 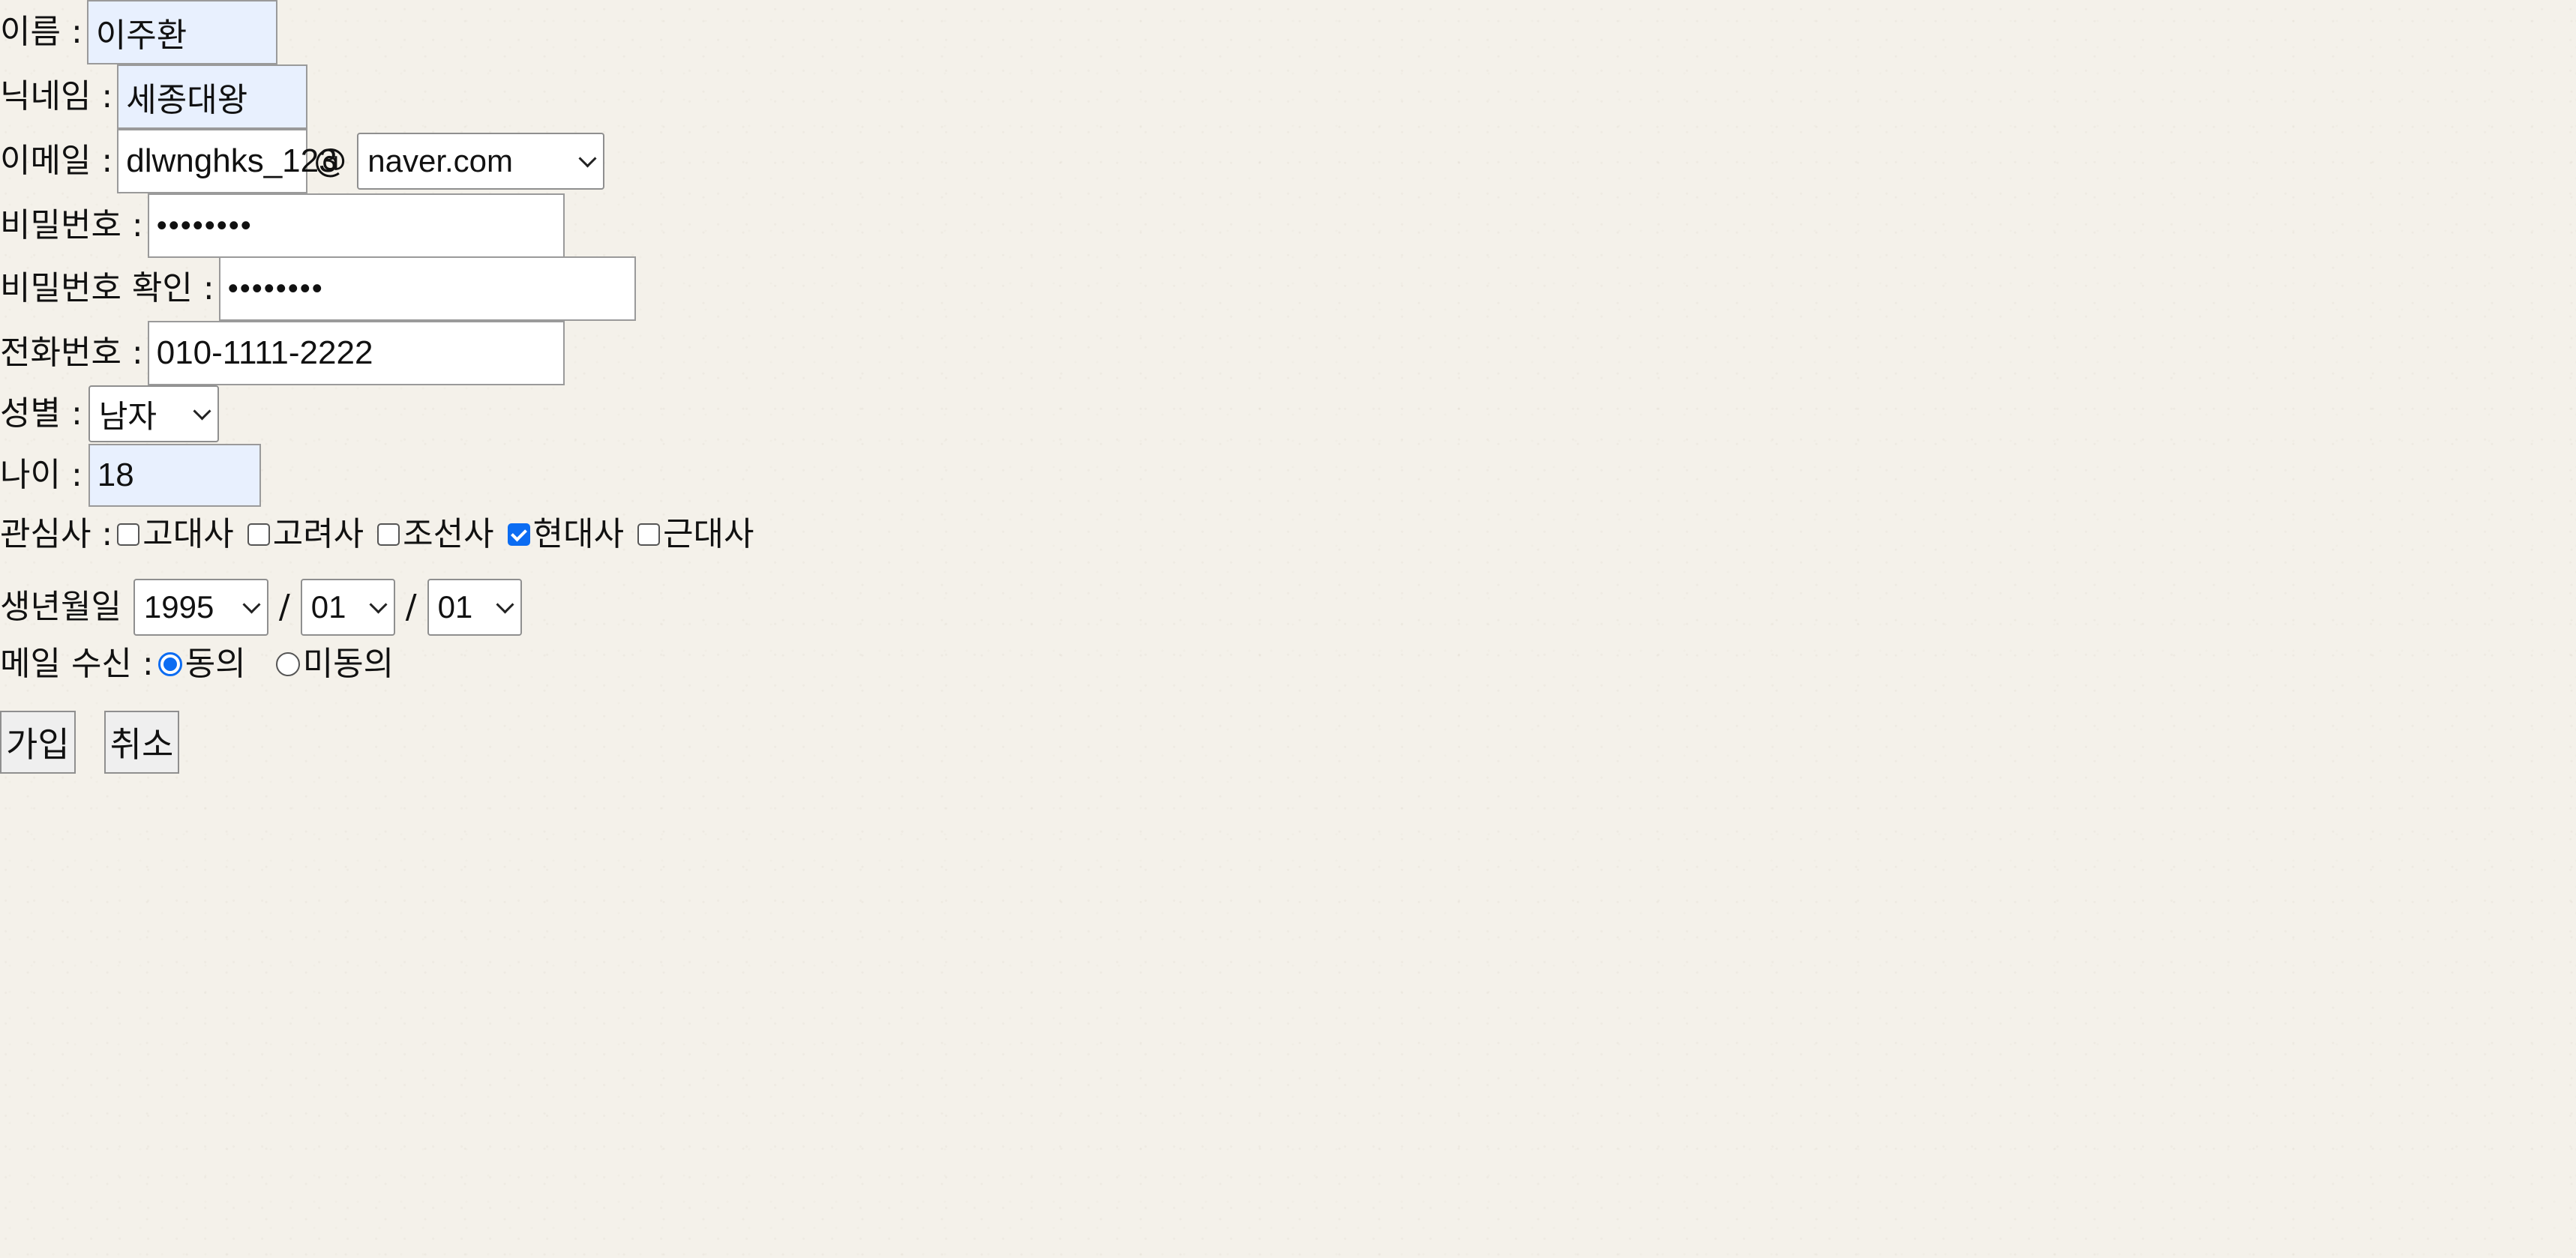 What do you see at coordinates (90, 742) in the screenshot?
I see `button-row: 가입 취소` at bounding box center [90, 742].